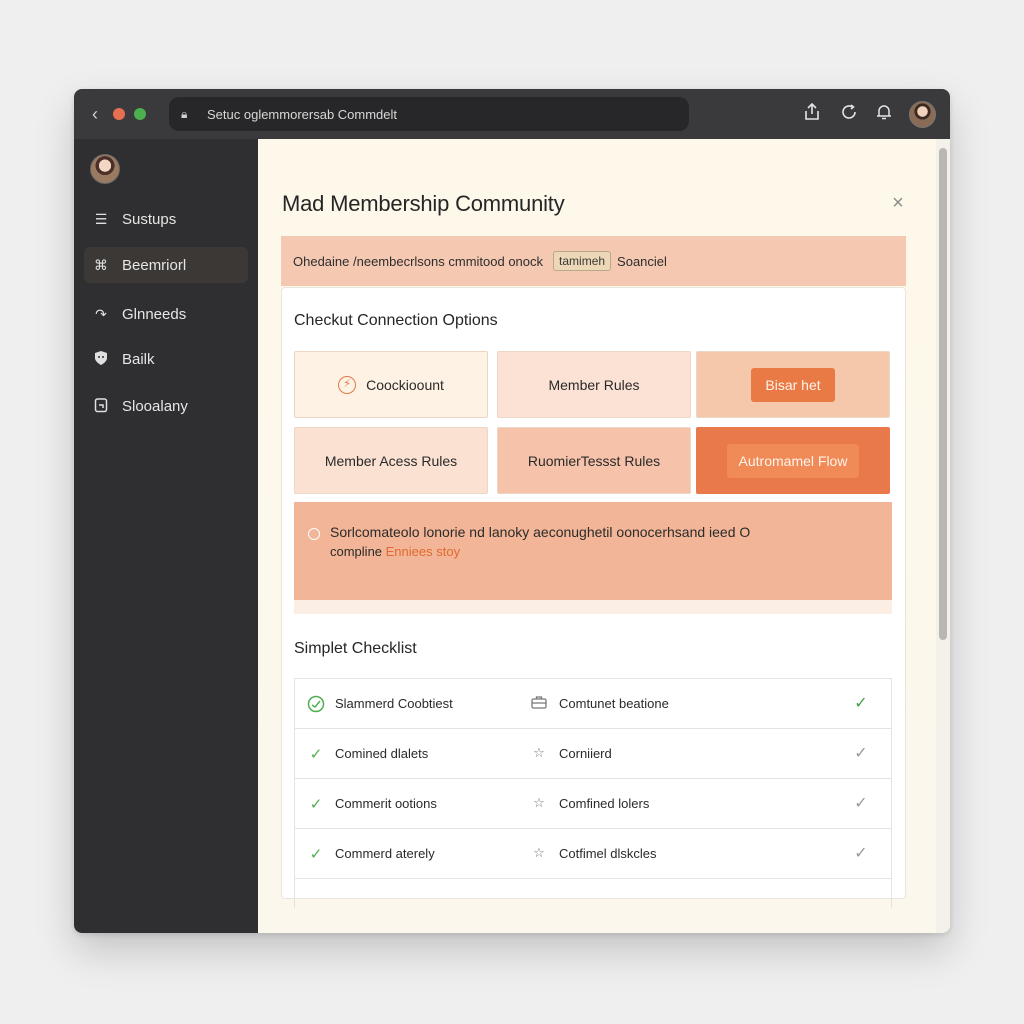  Describe the element at coordinates (138, 359) in the screenshot. I see `sidebar-item-label: Bailk` at that location.